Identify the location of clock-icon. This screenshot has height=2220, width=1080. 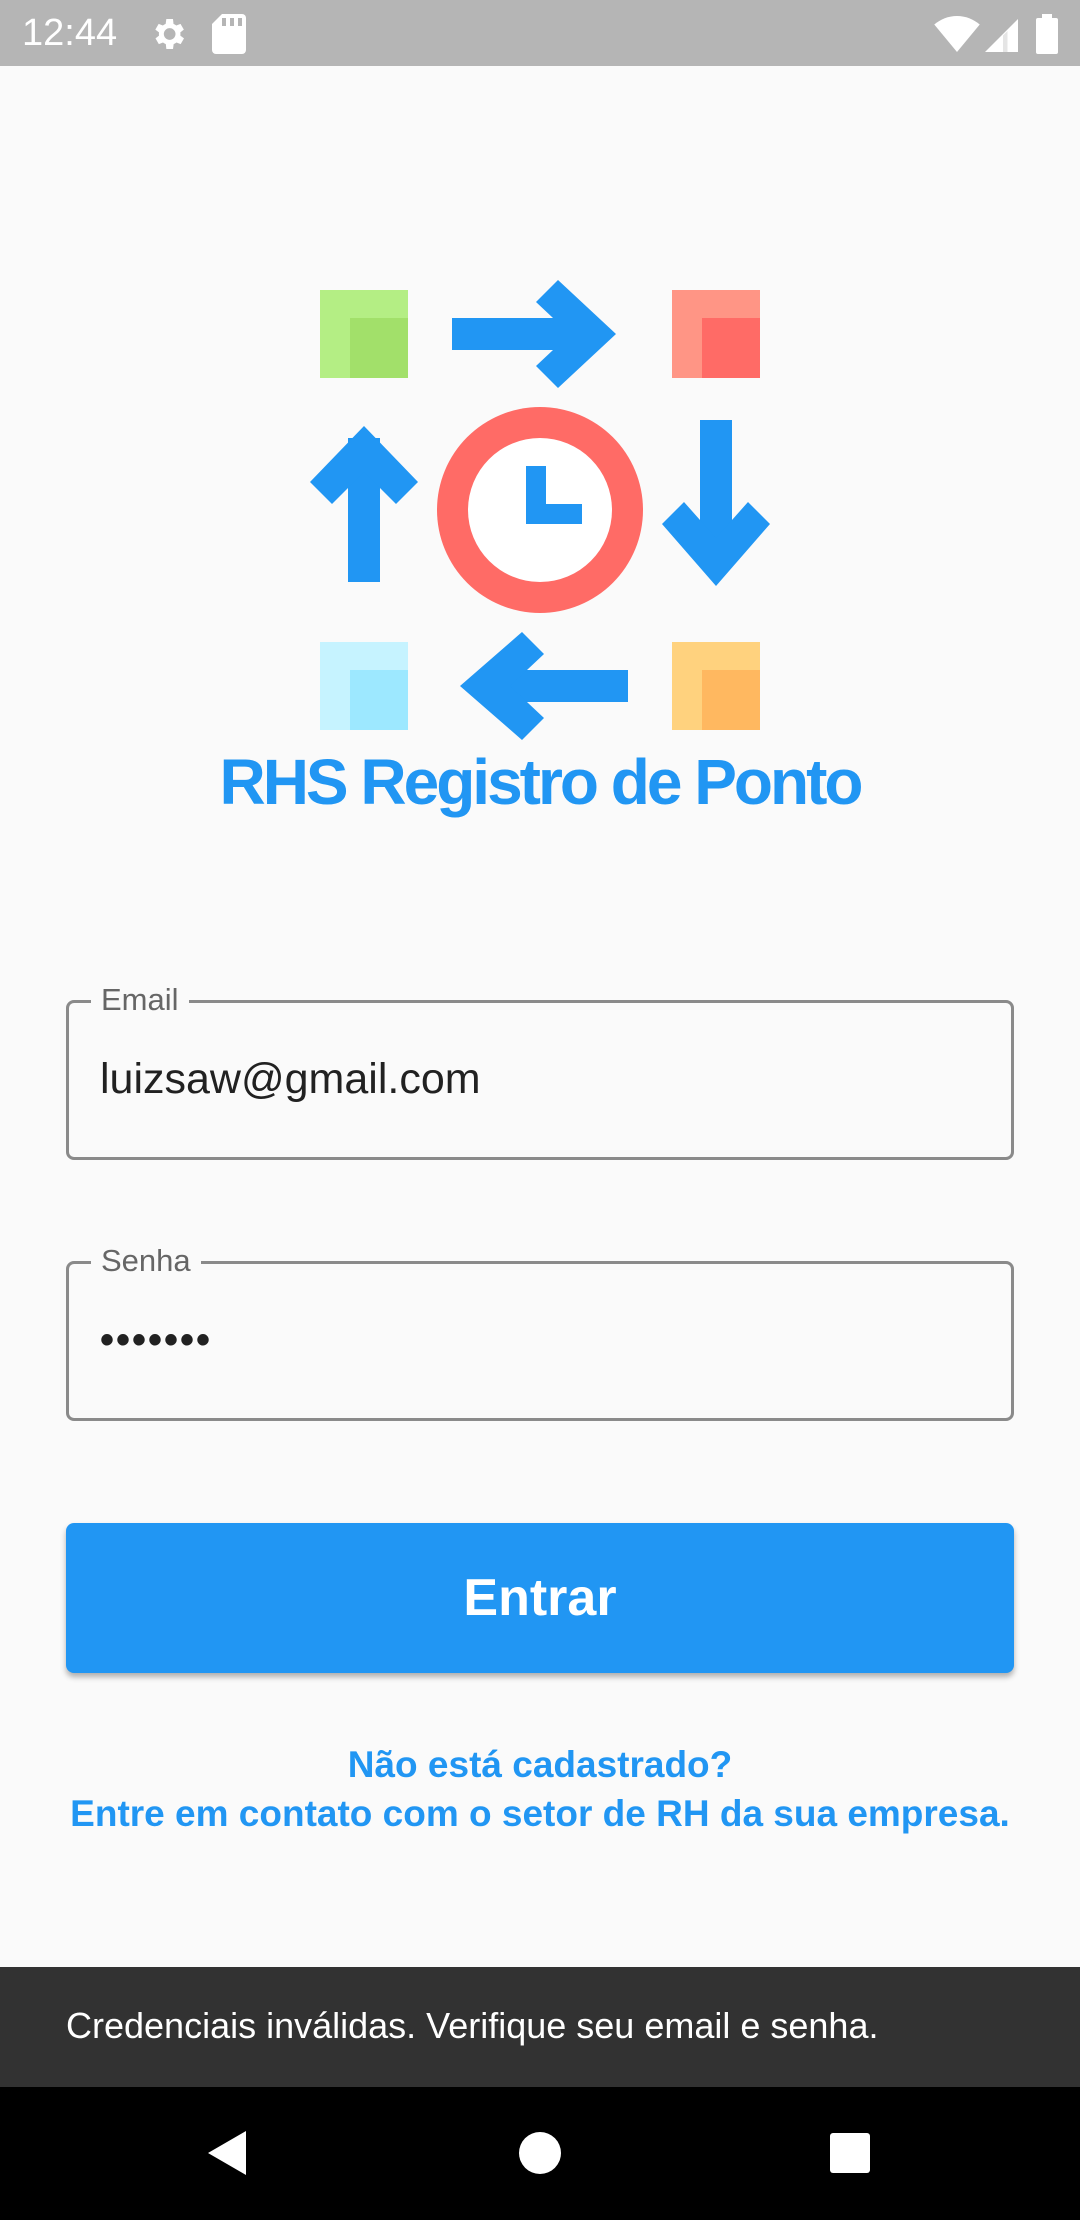
(540, 510).